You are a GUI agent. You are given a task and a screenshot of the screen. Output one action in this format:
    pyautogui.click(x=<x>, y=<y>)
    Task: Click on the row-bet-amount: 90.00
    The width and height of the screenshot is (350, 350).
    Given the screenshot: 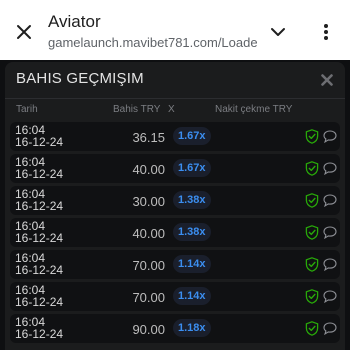 What is the action you would take?
    pyautogui.click(x=148, y=329)
    